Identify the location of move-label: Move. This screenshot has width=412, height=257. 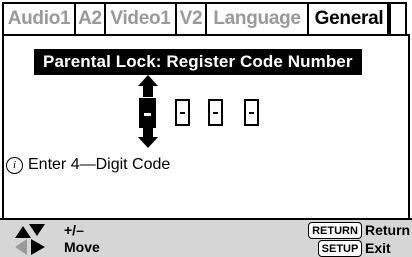
(82, 247).